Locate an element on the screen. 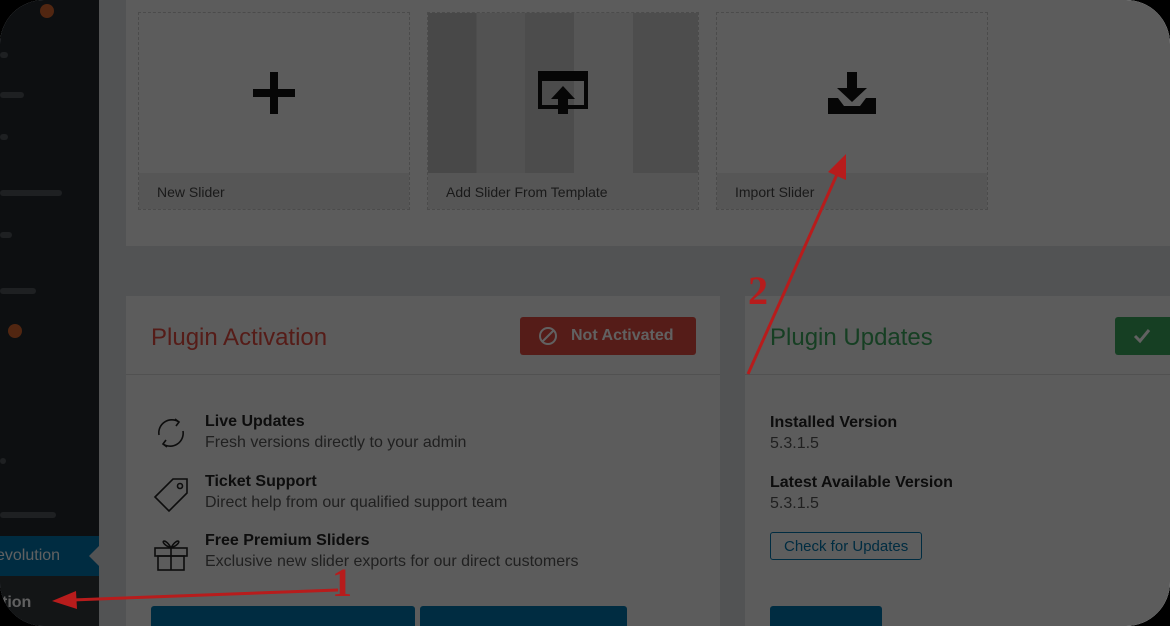  tile-label: New Slider is located at coordinates (274, 191).